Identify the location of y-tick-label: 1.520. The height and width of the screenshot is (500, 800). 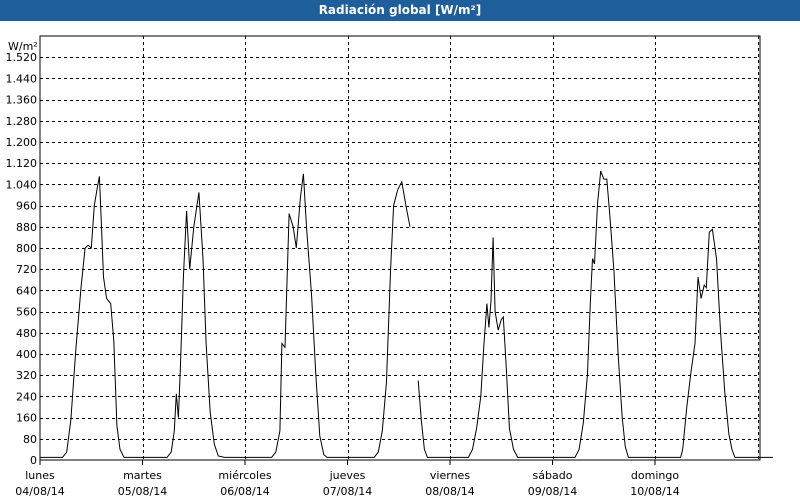
(22, 57).